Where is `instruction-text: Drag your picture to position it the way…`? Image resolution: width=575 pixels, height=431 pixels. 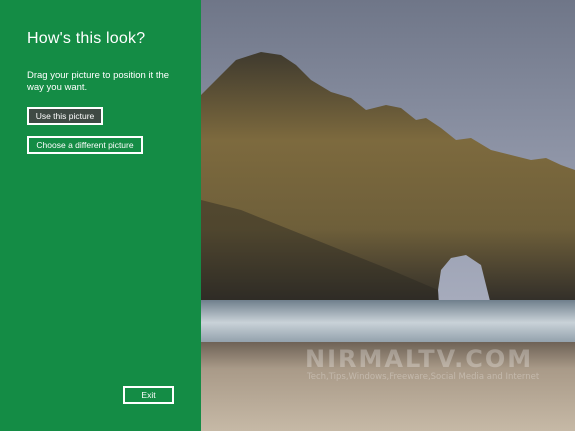
instruction-text: Drag your picture to position it the way… is located at coordinates (98, 81).